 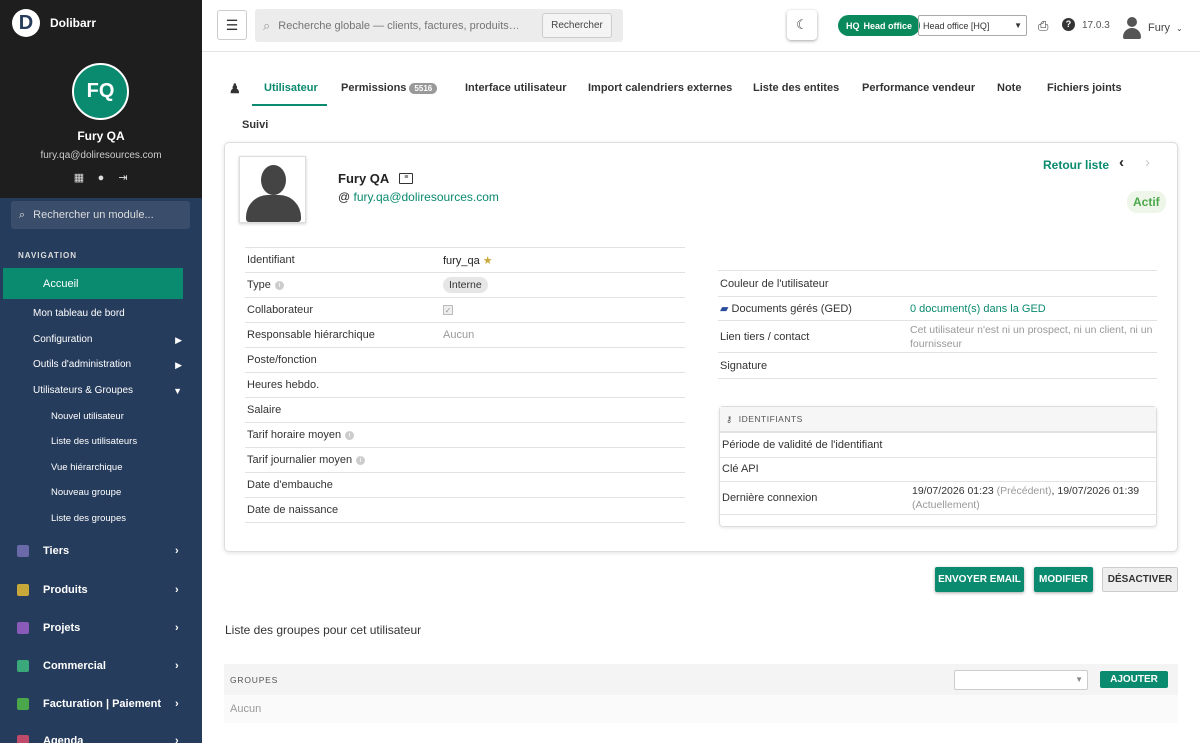 I want to click on entity-badge-code: HQ, so click(x=853, y=25).